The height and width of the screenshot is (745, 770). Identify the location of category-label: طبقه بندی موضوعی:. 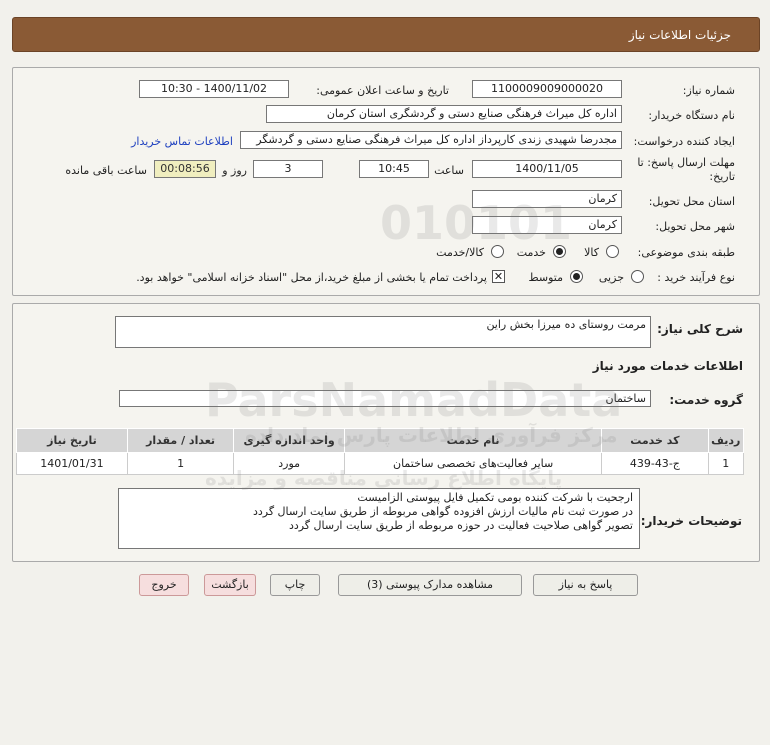
(686, 252).